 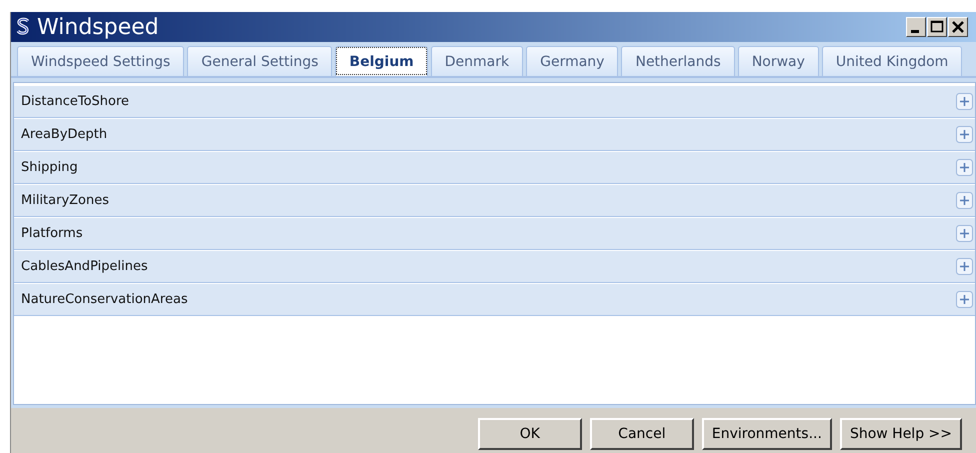 What do you see at coordinates (958, 27) in the screenshot?
I see `close-icon` at bounding box center [958, 27].